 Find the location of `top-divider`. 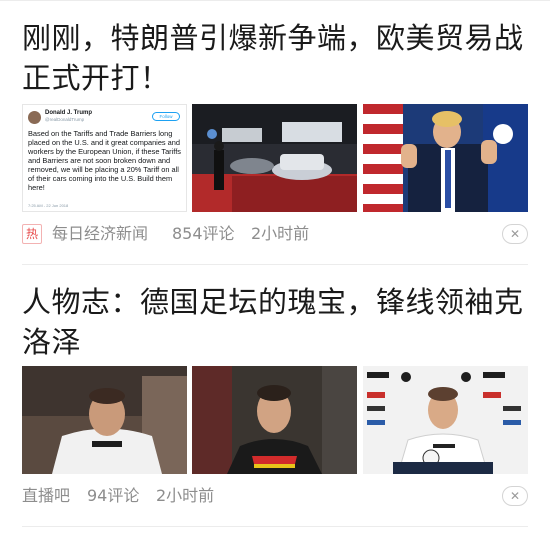

top-divider is located at coordinates (275, 0).